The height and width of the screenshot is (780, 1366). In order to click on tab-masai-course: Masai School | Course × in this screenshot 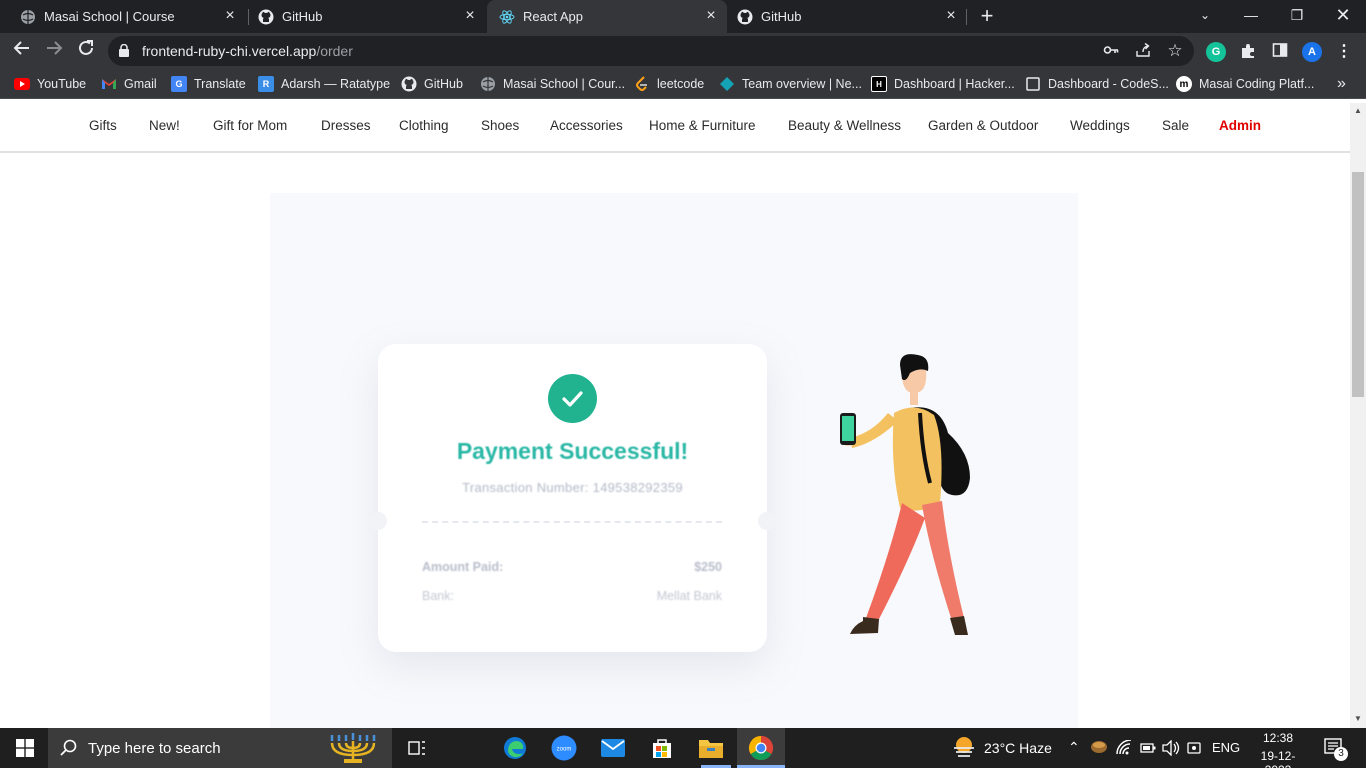, I will do `click(123, 16)`.